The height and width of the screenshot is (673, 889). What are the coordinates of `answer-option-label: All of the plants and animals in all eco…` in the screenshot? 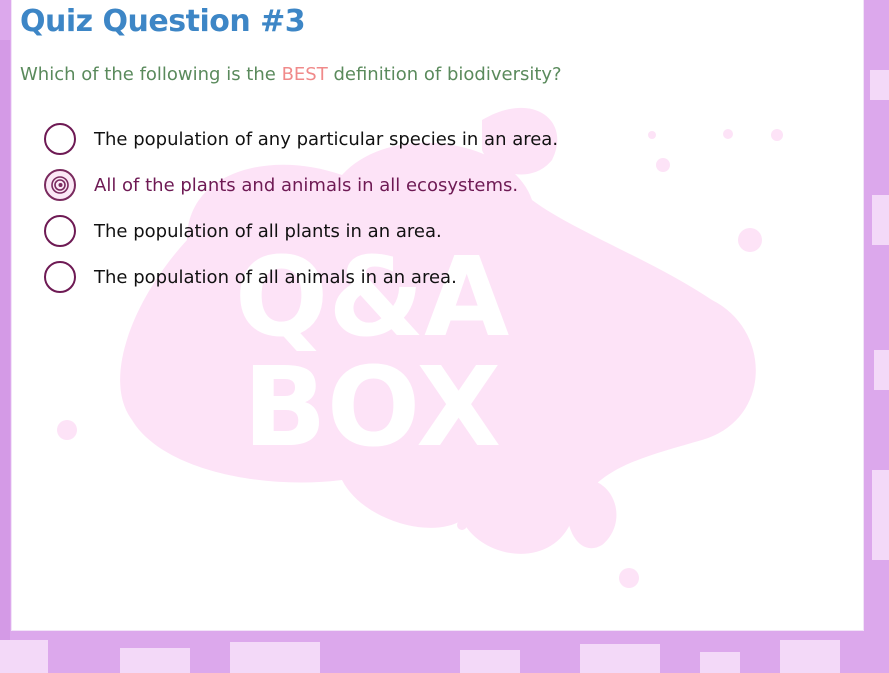 It's located at (306, 185).